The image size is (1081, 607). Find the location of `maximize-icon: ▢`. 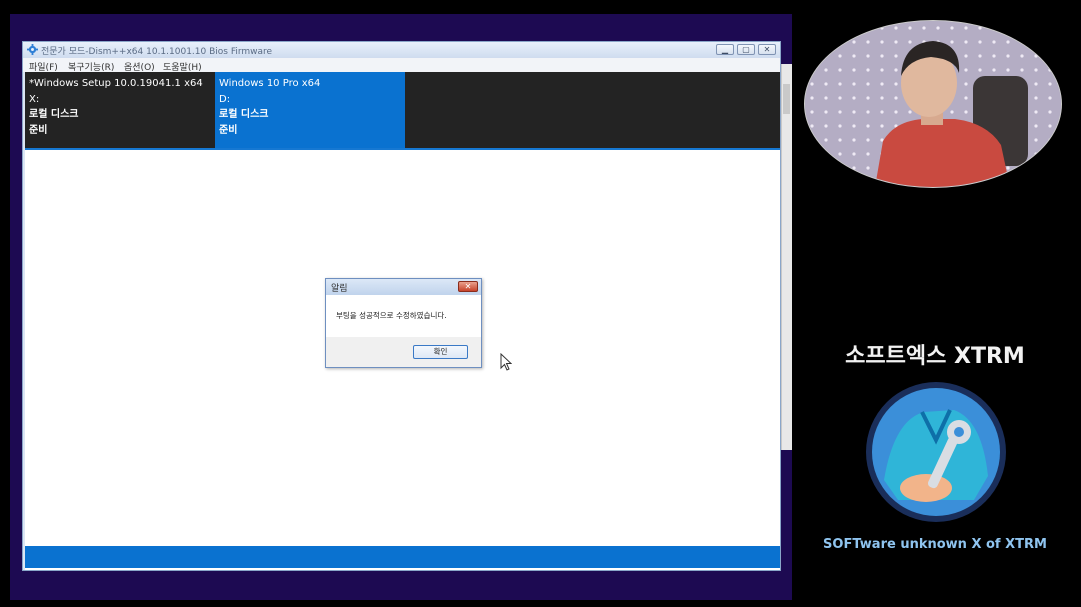

maximize-icon: ▢ is located at coordinates (746, 49).